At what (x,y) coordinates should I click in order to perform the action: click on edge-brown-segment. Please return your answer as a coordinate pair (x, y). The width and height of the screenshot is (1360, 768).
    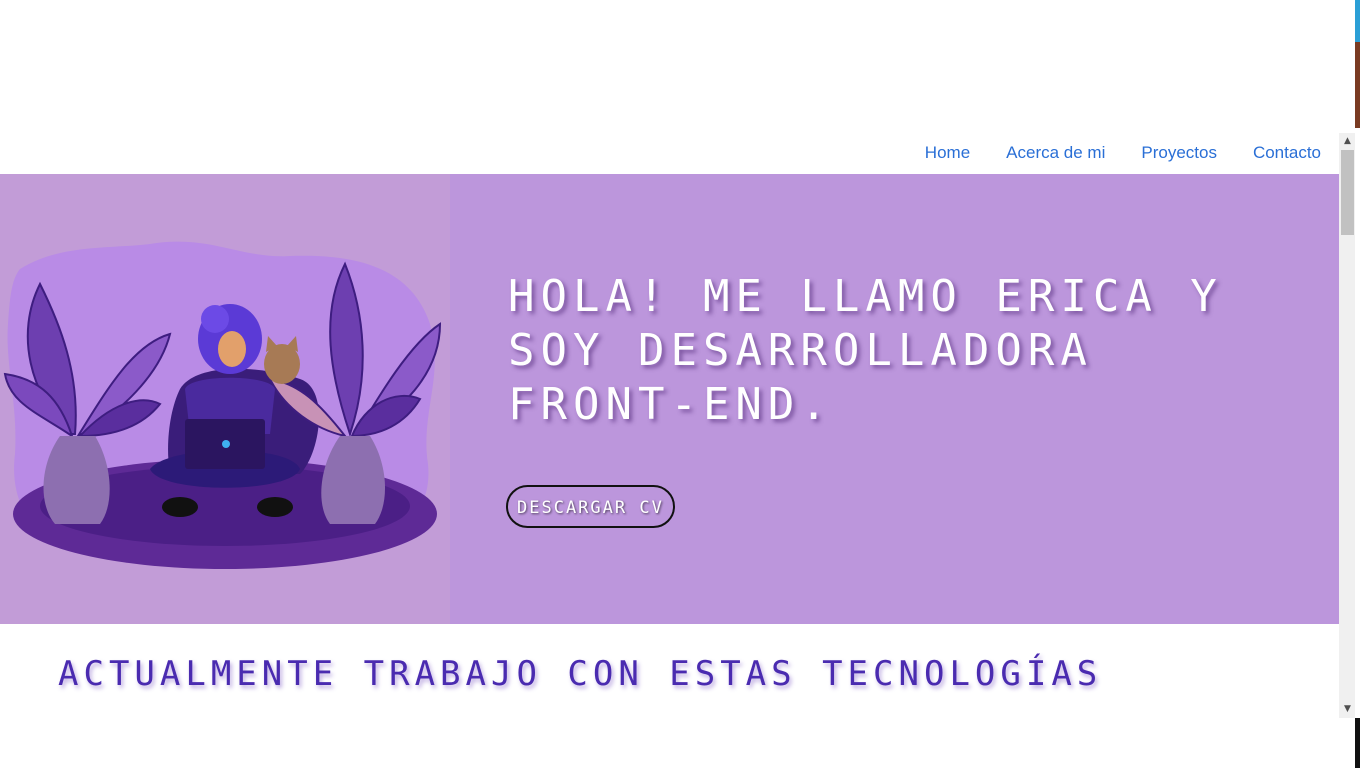
    Looking at the image, I should click on (1357, 85).